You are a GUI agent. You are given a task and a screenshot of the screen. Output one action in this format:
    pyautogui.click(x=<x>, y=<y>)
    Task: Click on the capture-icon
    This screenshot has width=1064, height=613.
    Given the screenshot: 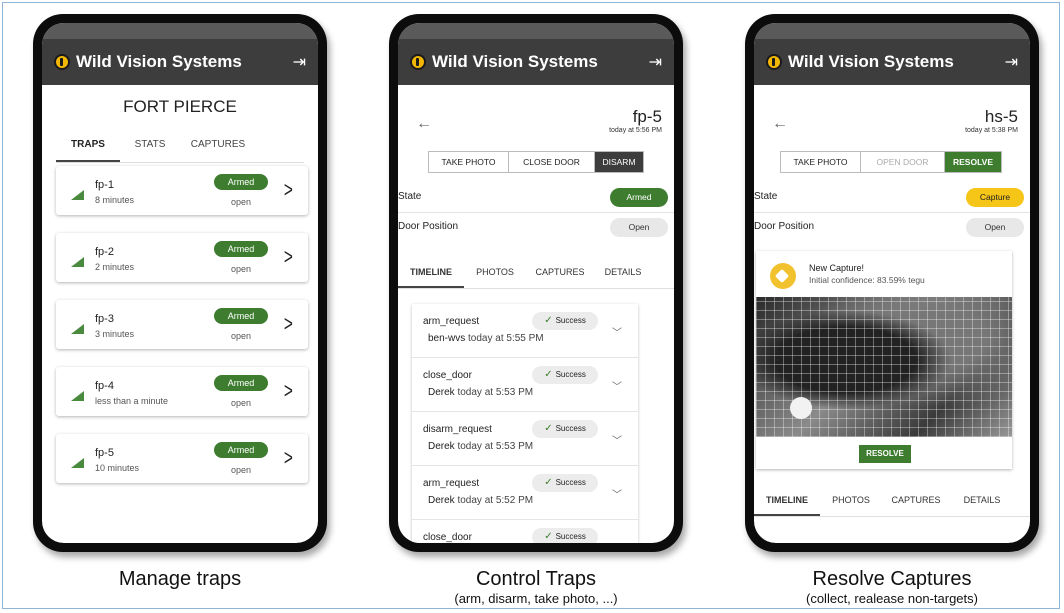 What is the action you would take?
    pyautogui.click(x=783, y=276)
    